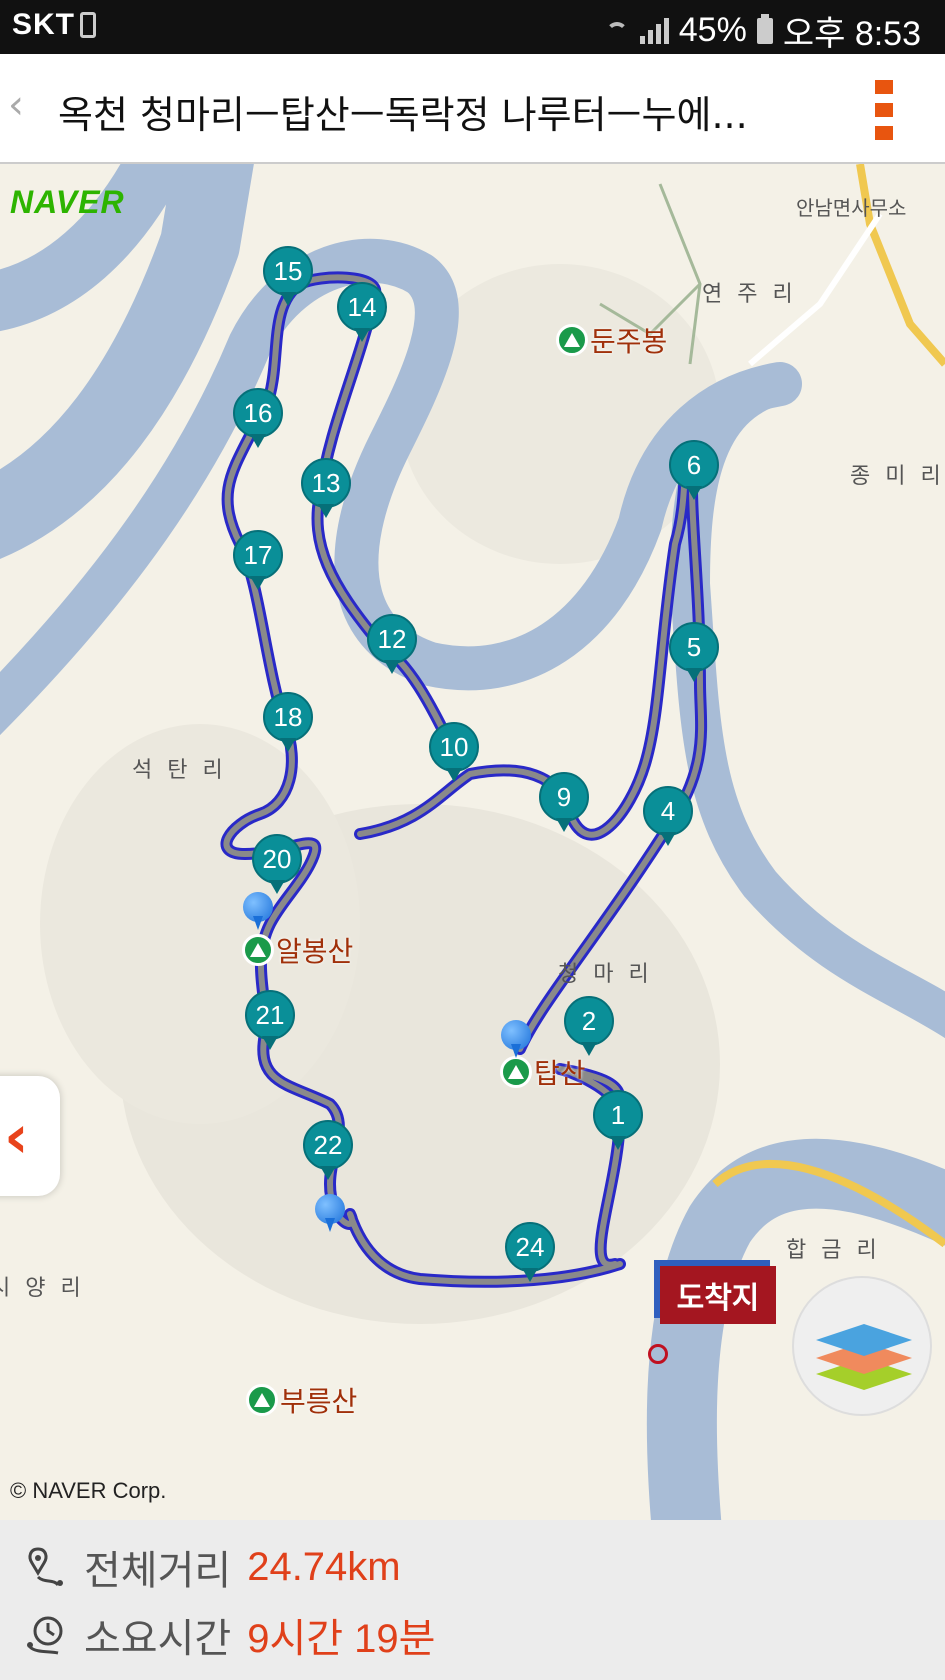 The height and width of the screenshot is (1680, 945). Describe the element at coordinates (454, 752) in the screenshot. I see `waypoint-marker: 10` at that location.